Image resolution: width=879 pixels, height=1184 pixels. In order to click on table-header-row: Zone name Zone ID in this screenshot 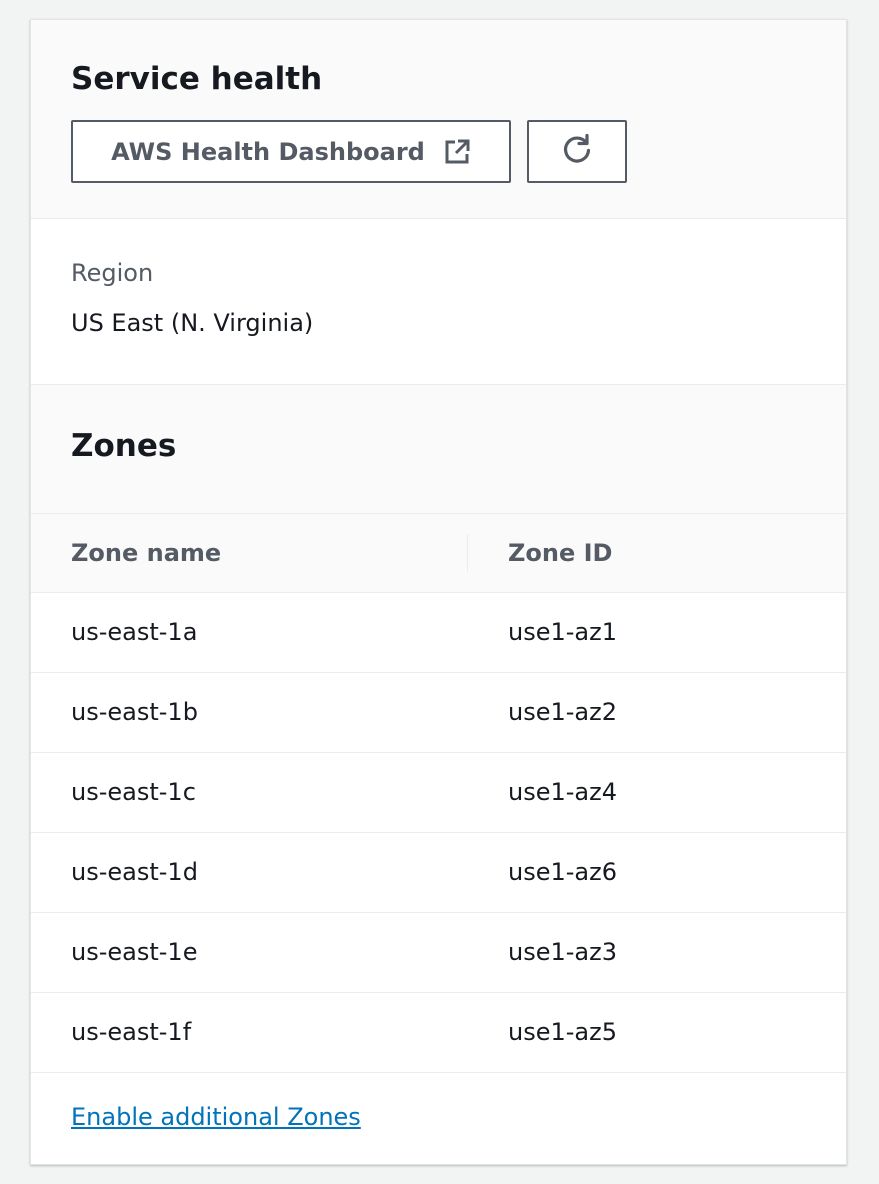, I will do `click(438, 553)`.